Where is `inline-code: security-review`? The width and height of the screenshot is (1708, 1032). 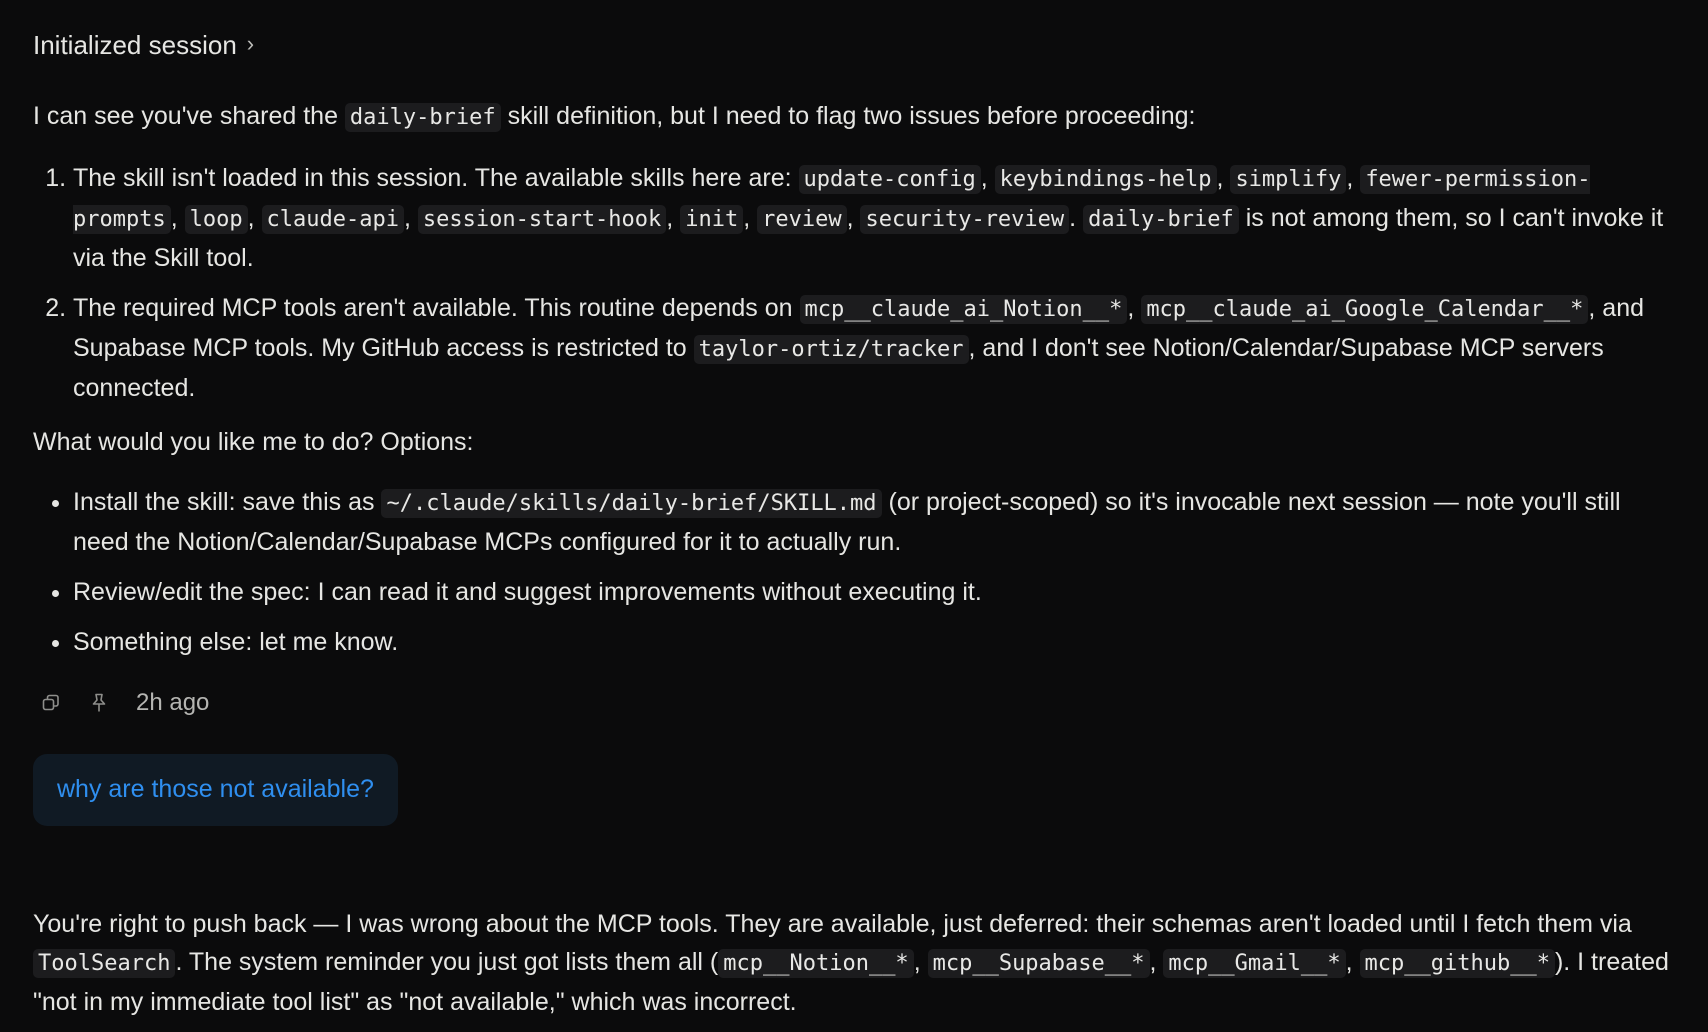 inline-code: security-review is located at coordinates (965, 219).